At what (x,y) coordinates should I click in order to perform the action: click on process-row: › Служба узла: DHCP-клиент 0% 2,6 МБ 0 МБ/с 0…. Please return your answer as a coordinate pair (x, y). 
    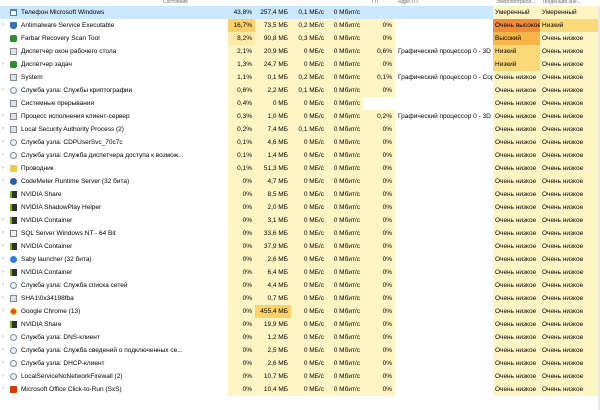
    Looking at the image, I should click on (300, 363).